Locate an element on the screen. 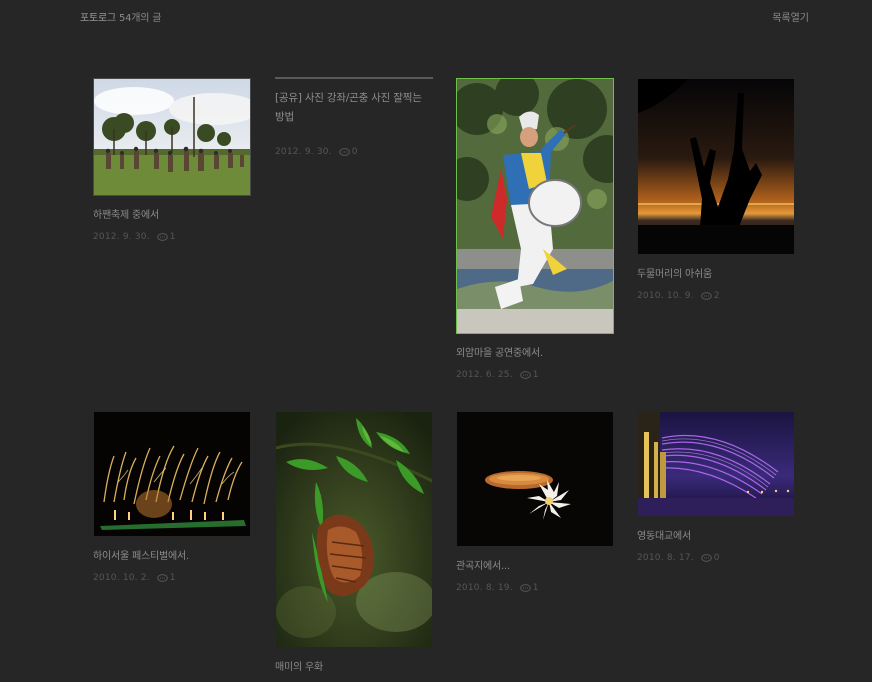  post-card: [공유] 사진 강좌/곤충 사진 잘찍는 방법 2012. 9. 30. 0 is located at coordinates (354, 117).